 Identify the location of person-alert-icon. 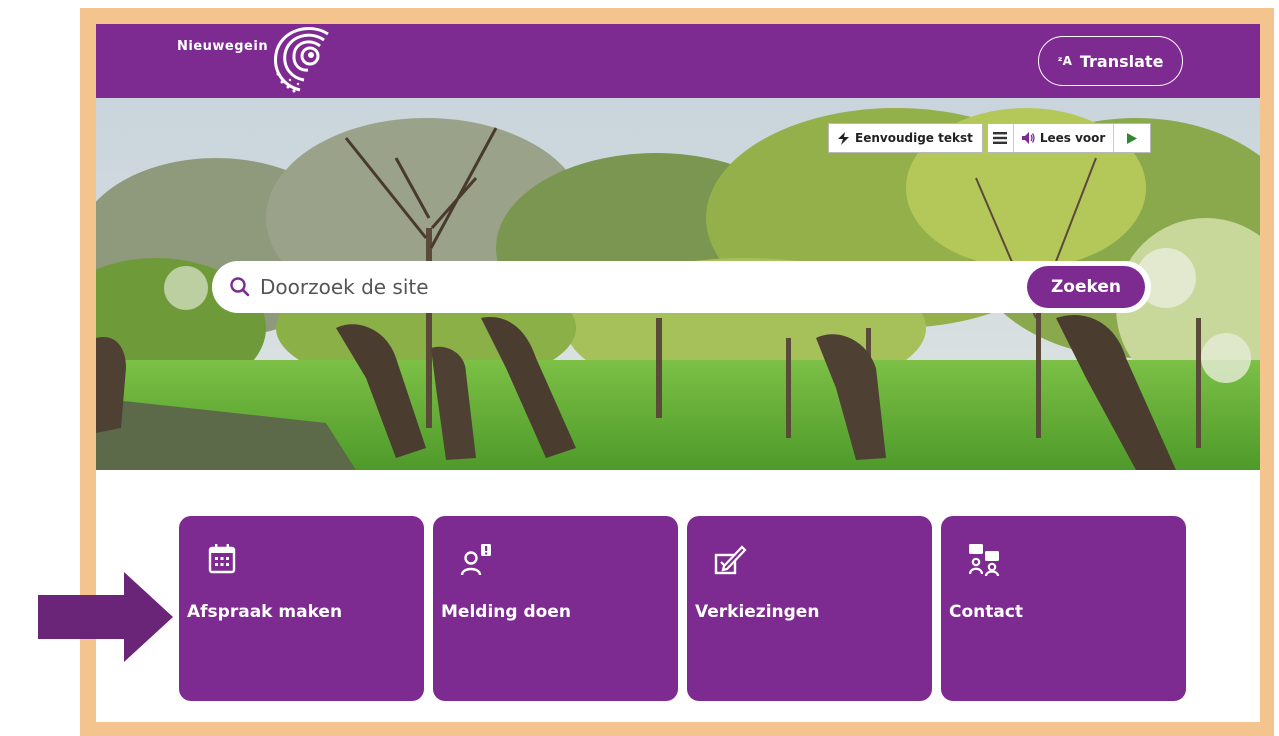
(475, 560).